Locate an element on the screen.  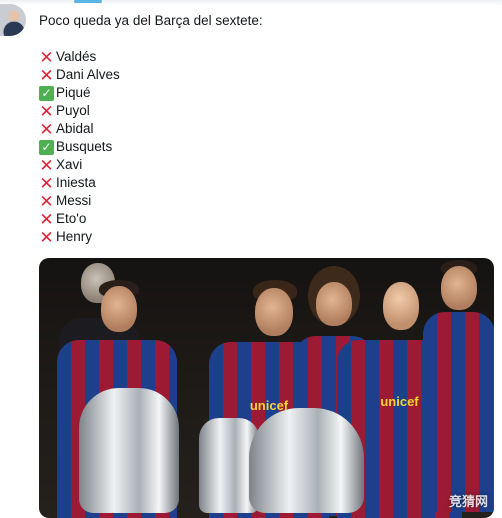
list-item: ✕ Puyol is located at coordinates (270, 111).